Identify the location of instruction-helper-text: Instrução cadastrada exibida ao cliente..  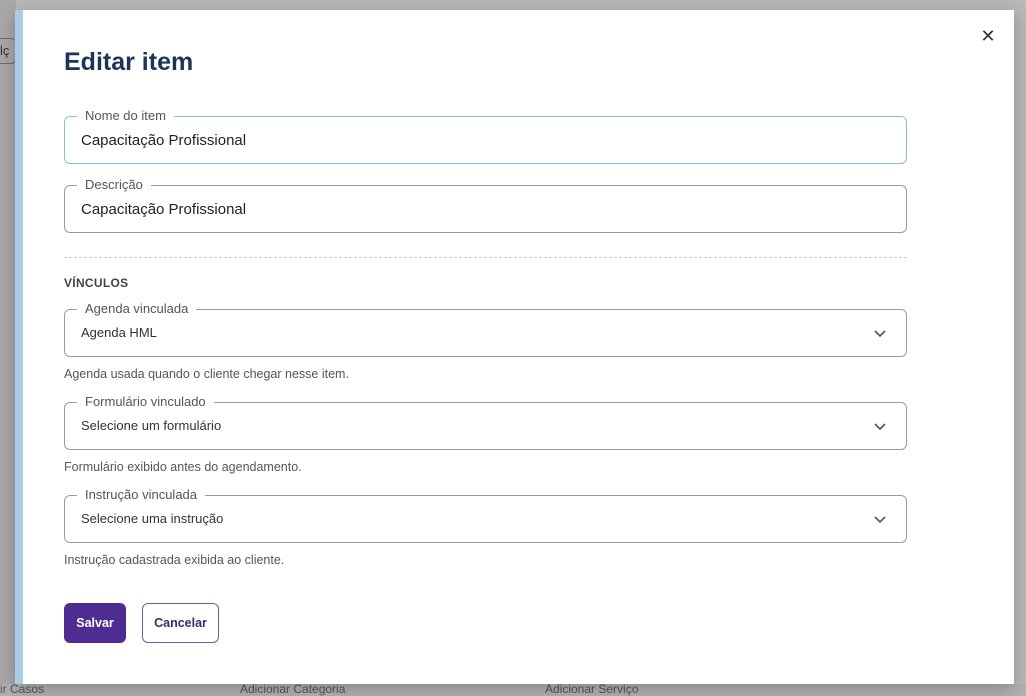
(174, 560).